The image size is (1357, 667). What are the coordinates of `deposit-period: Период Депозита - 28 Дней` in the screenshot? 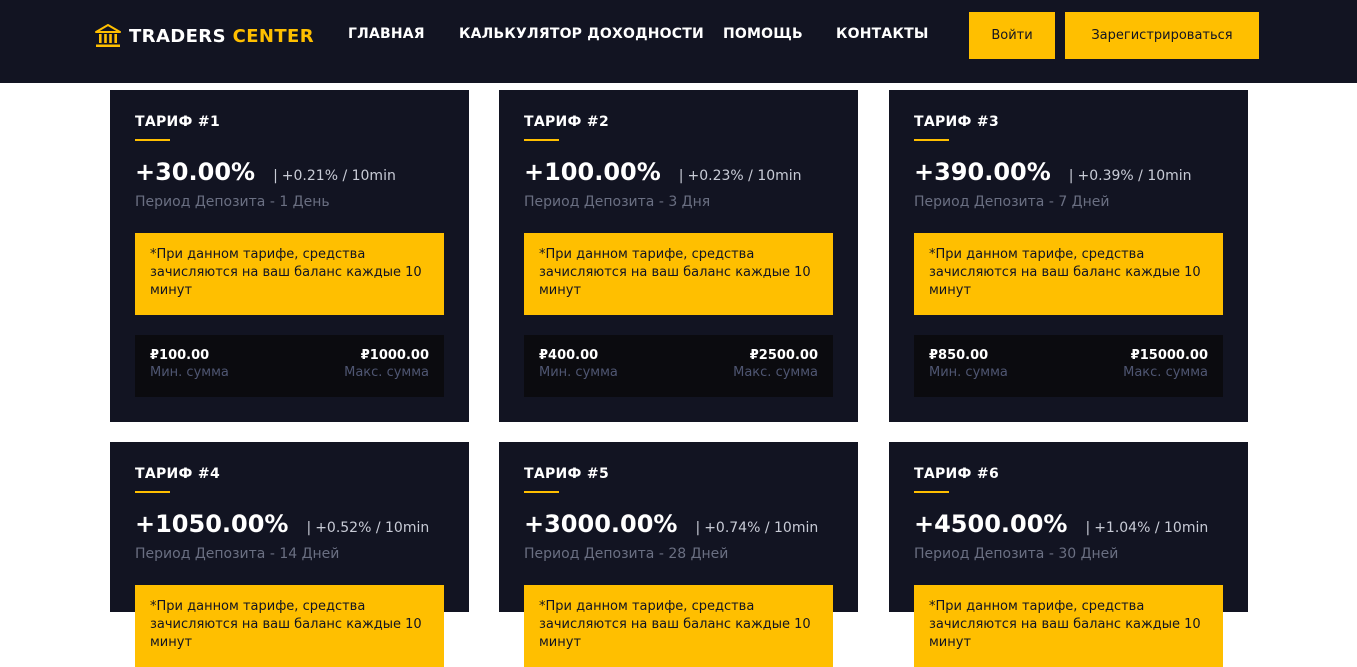 It's located at (626, 554).